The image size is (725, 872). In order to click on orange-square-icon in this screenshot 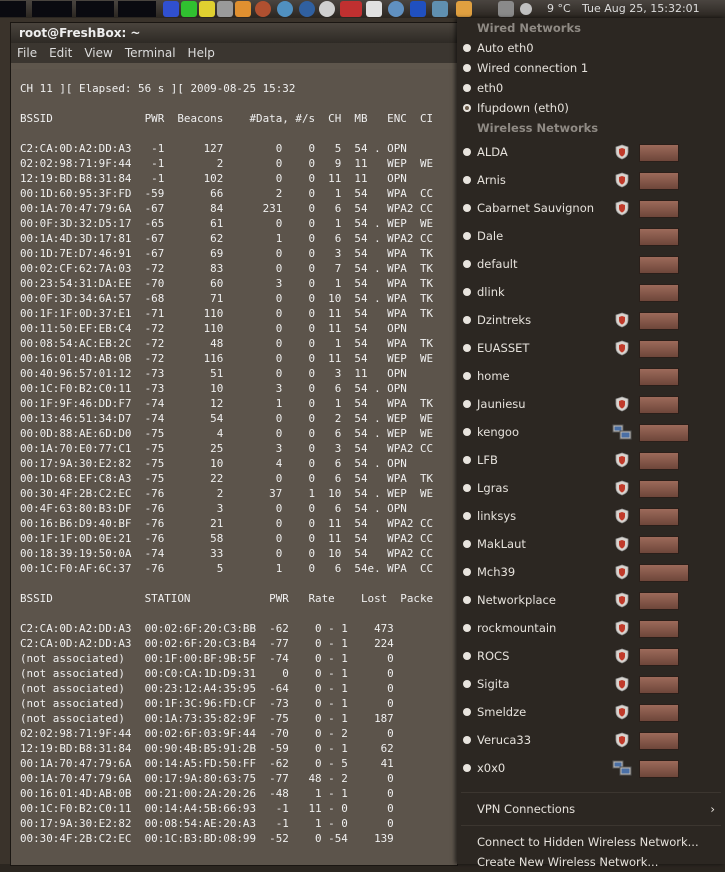, I will do `click(243, 9)`.